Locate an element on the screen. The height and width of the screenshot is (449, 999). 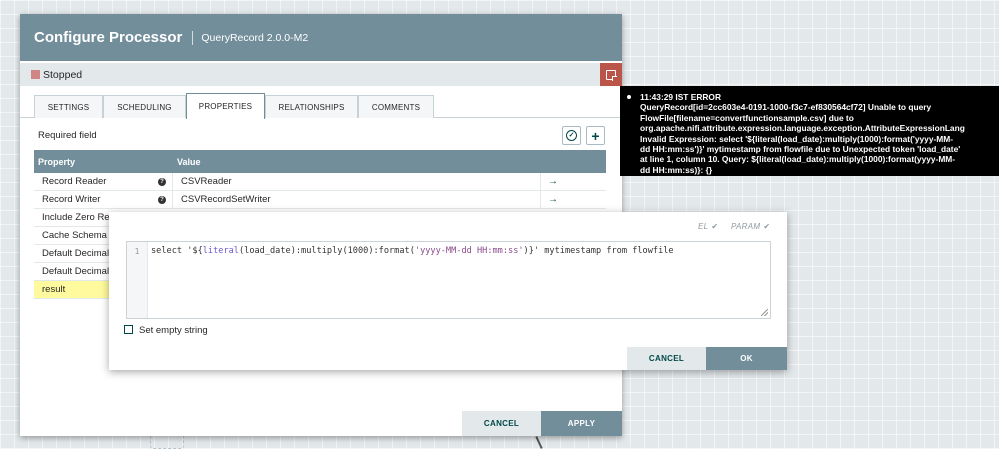
editor-ok-button: OK is located at coordinates (746, 358).